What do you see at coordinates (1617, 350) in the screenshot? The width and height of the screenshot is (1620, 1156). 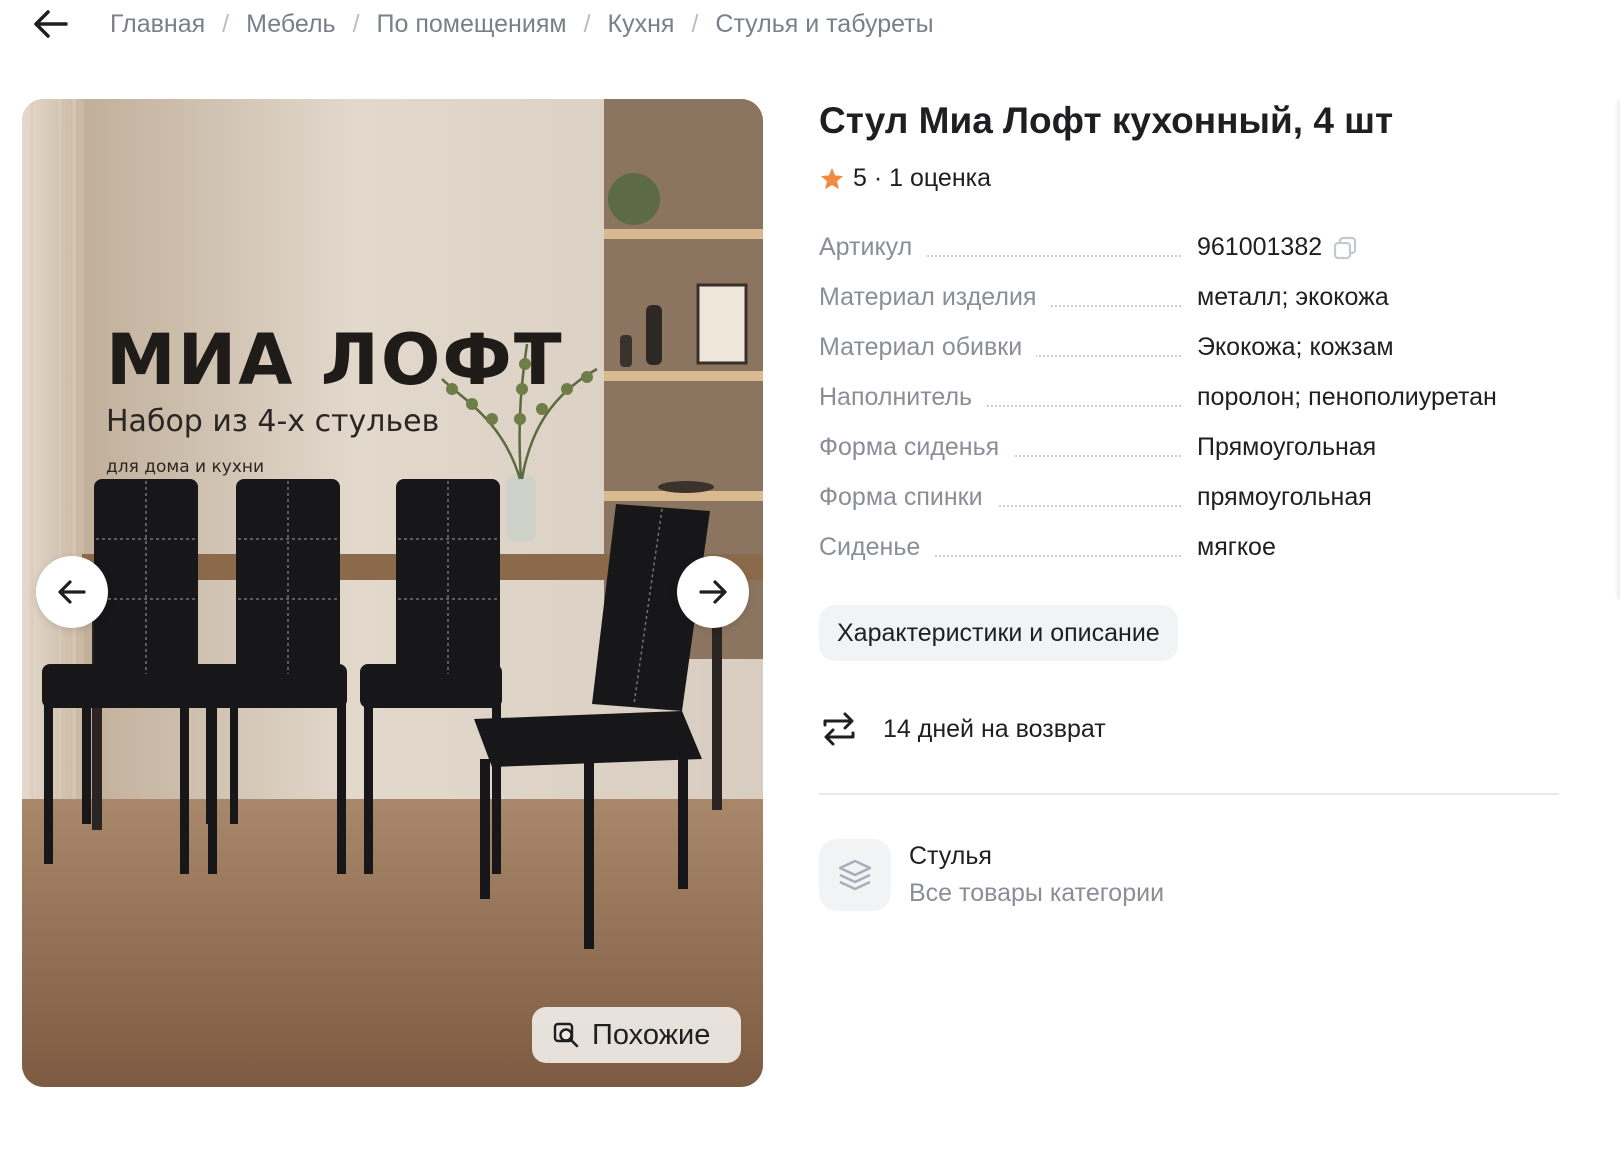 I see `side-panel-edge` at bounding box center [1617, 350].